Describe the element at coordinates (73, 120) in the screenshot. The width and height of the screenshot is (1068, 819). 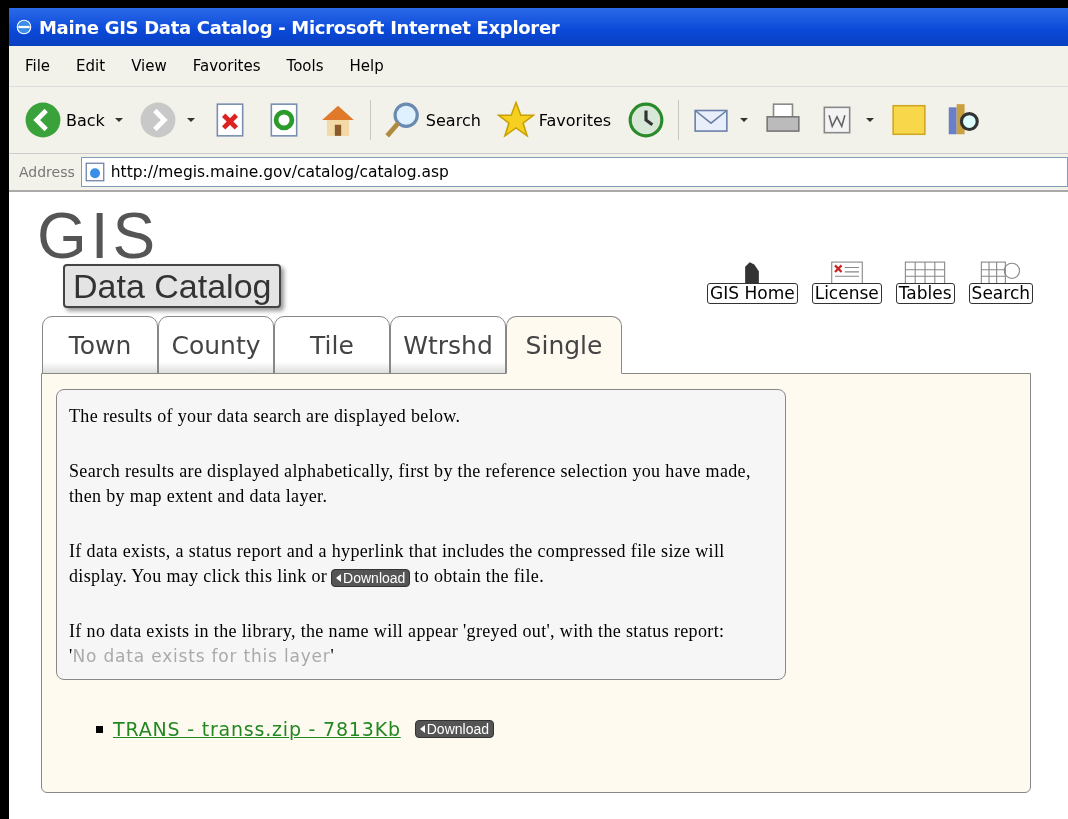
I see `back-button: Back` at that location.